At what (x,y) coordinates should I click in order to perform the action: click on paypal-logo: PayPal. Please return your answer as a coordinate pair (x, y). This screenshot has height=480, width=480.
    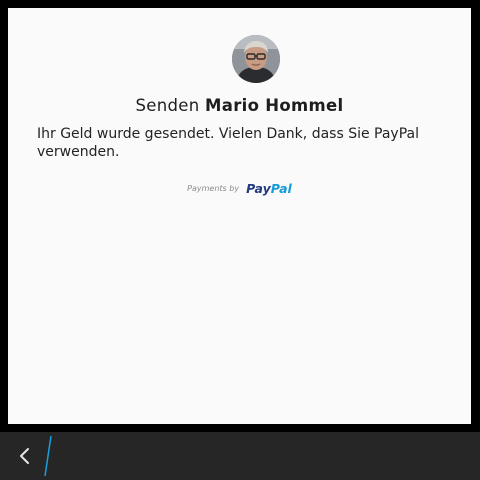
    Looking at the image, I should click on (269, 188).